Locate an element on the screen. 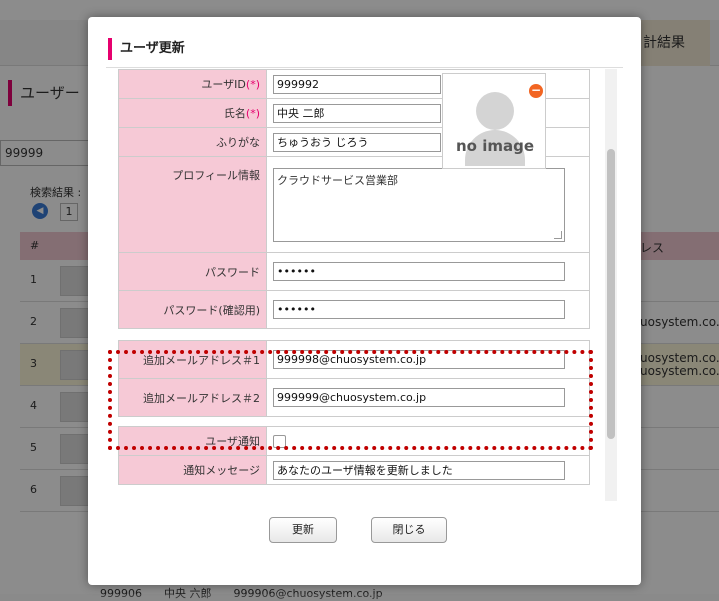 Image resolution: width=719 pixels, height=601 pixels. scrollbar is located at coordinates (611, 285).